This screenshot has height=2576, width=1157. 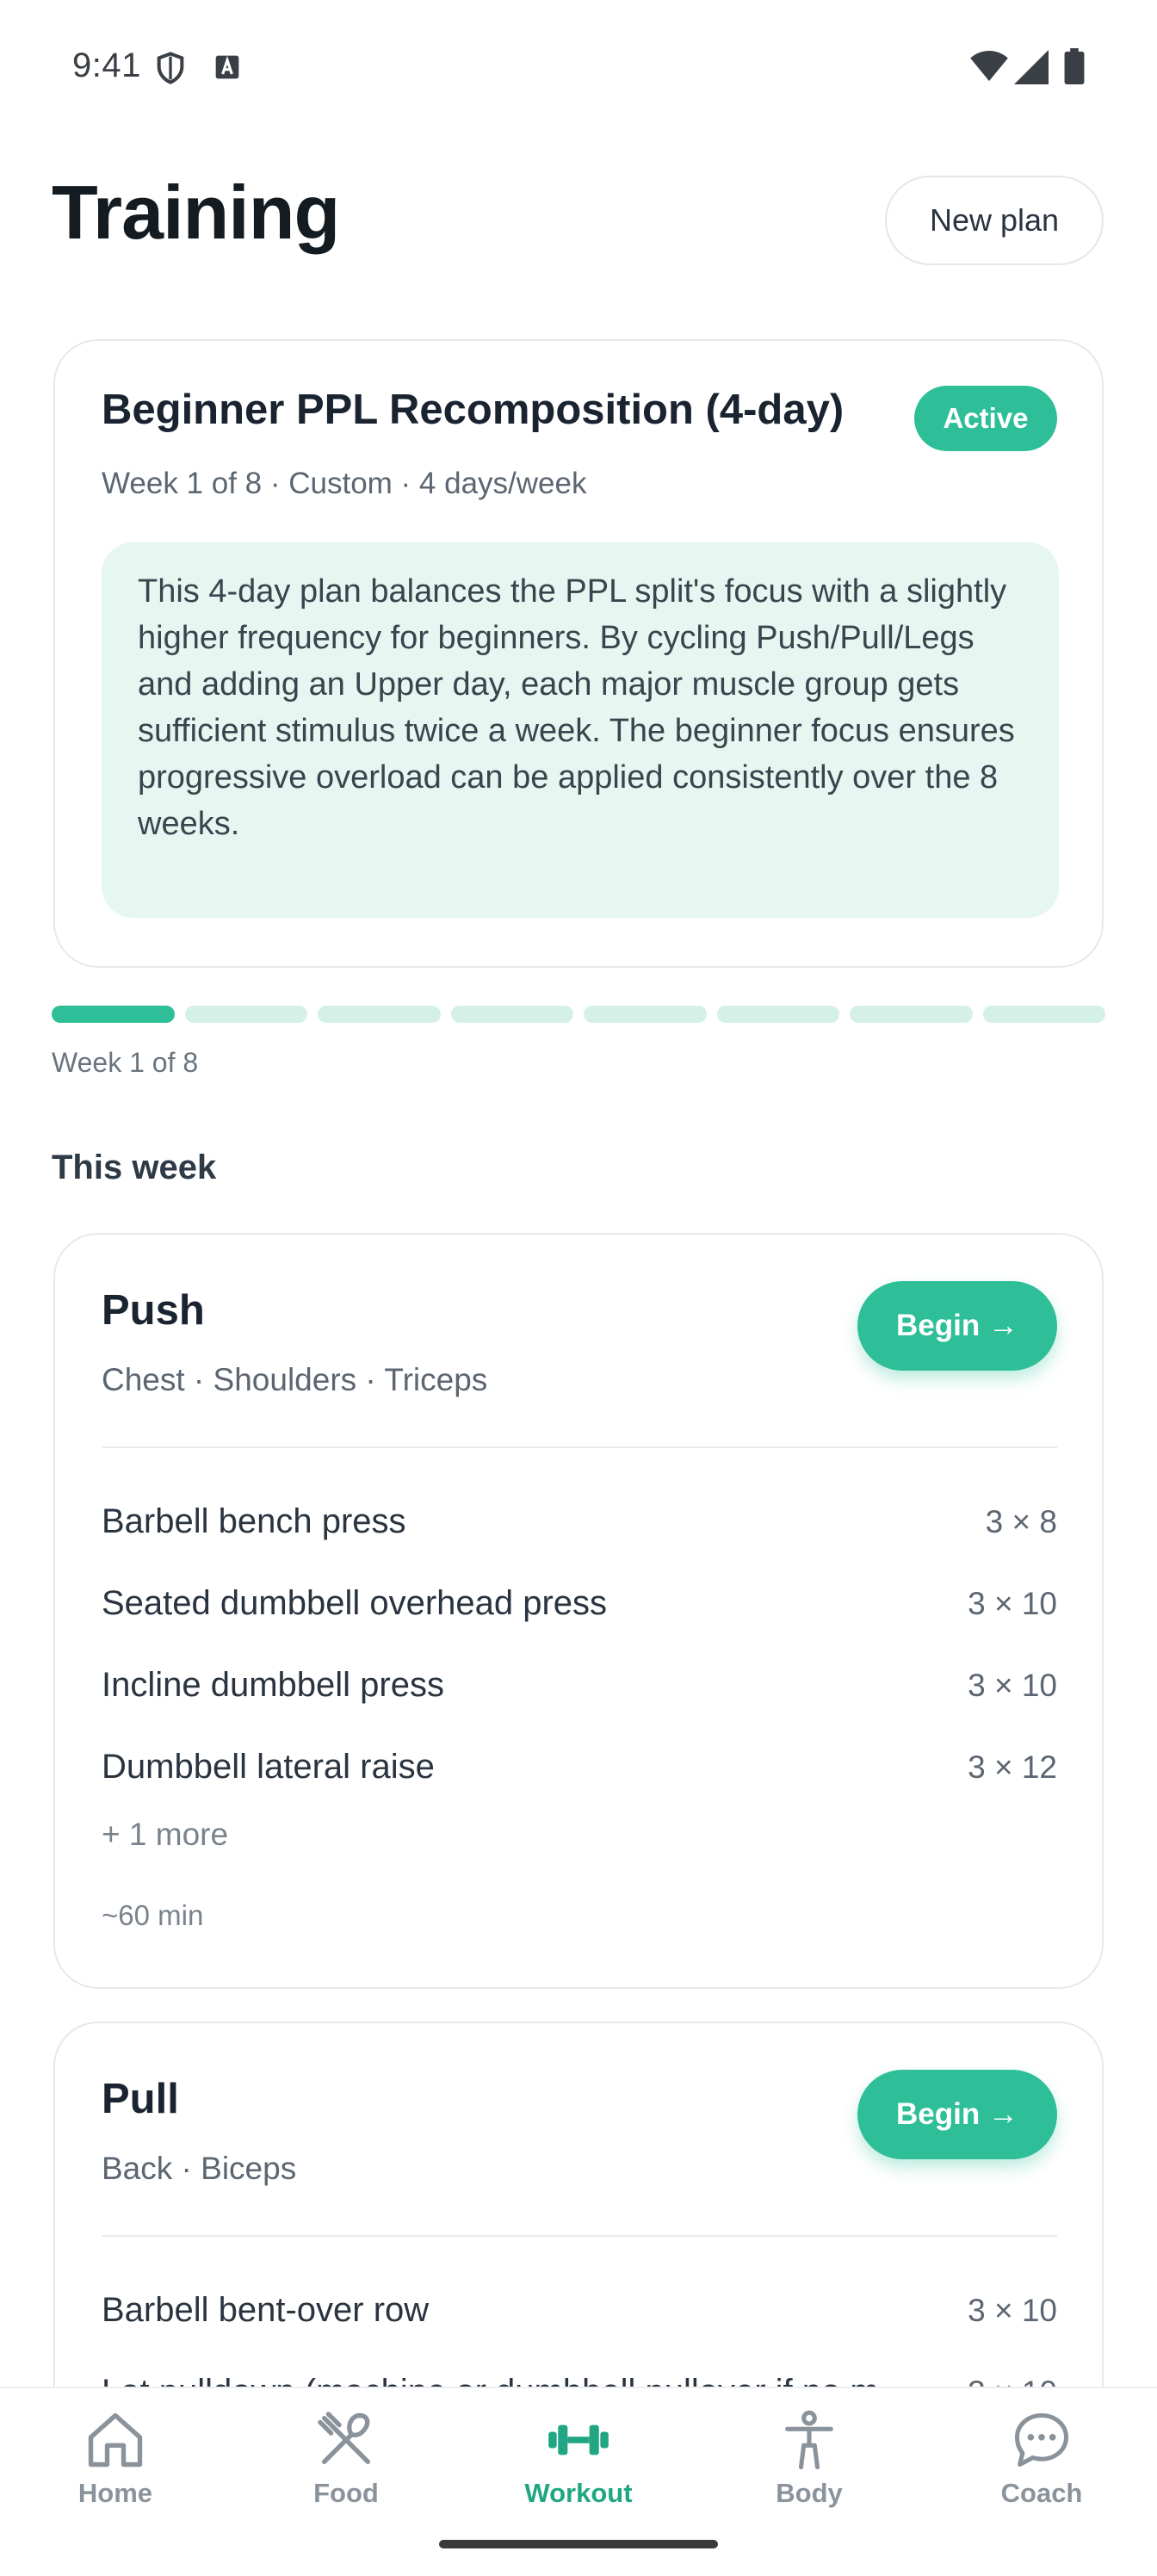 I want to click on day-name: Push, so click(x=154, y=1311).